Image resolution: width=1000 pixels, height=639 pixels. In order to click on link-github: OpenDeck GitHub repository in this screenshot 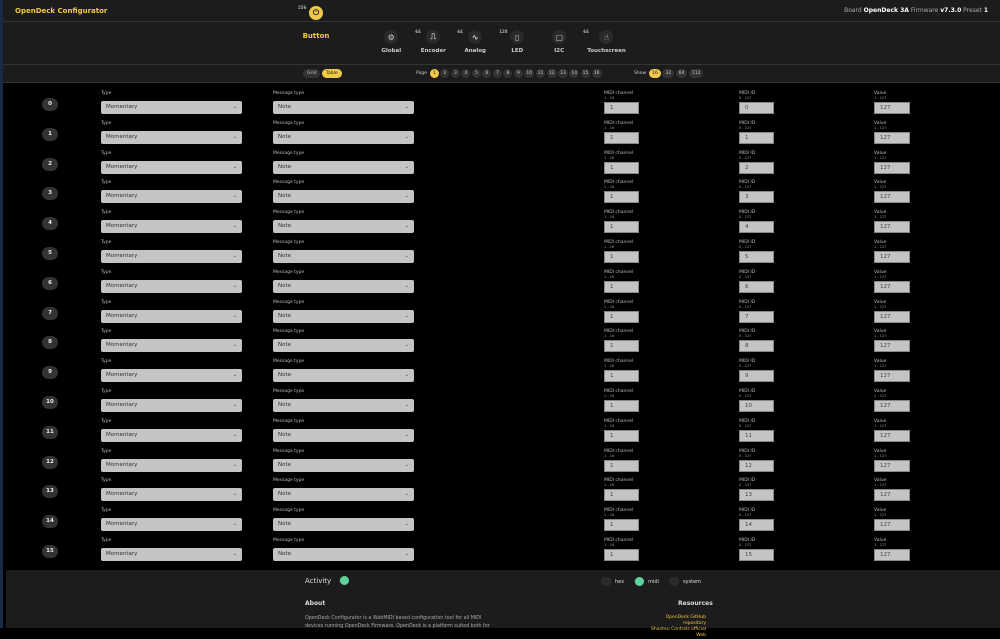, I will do `click(676, 621)`.